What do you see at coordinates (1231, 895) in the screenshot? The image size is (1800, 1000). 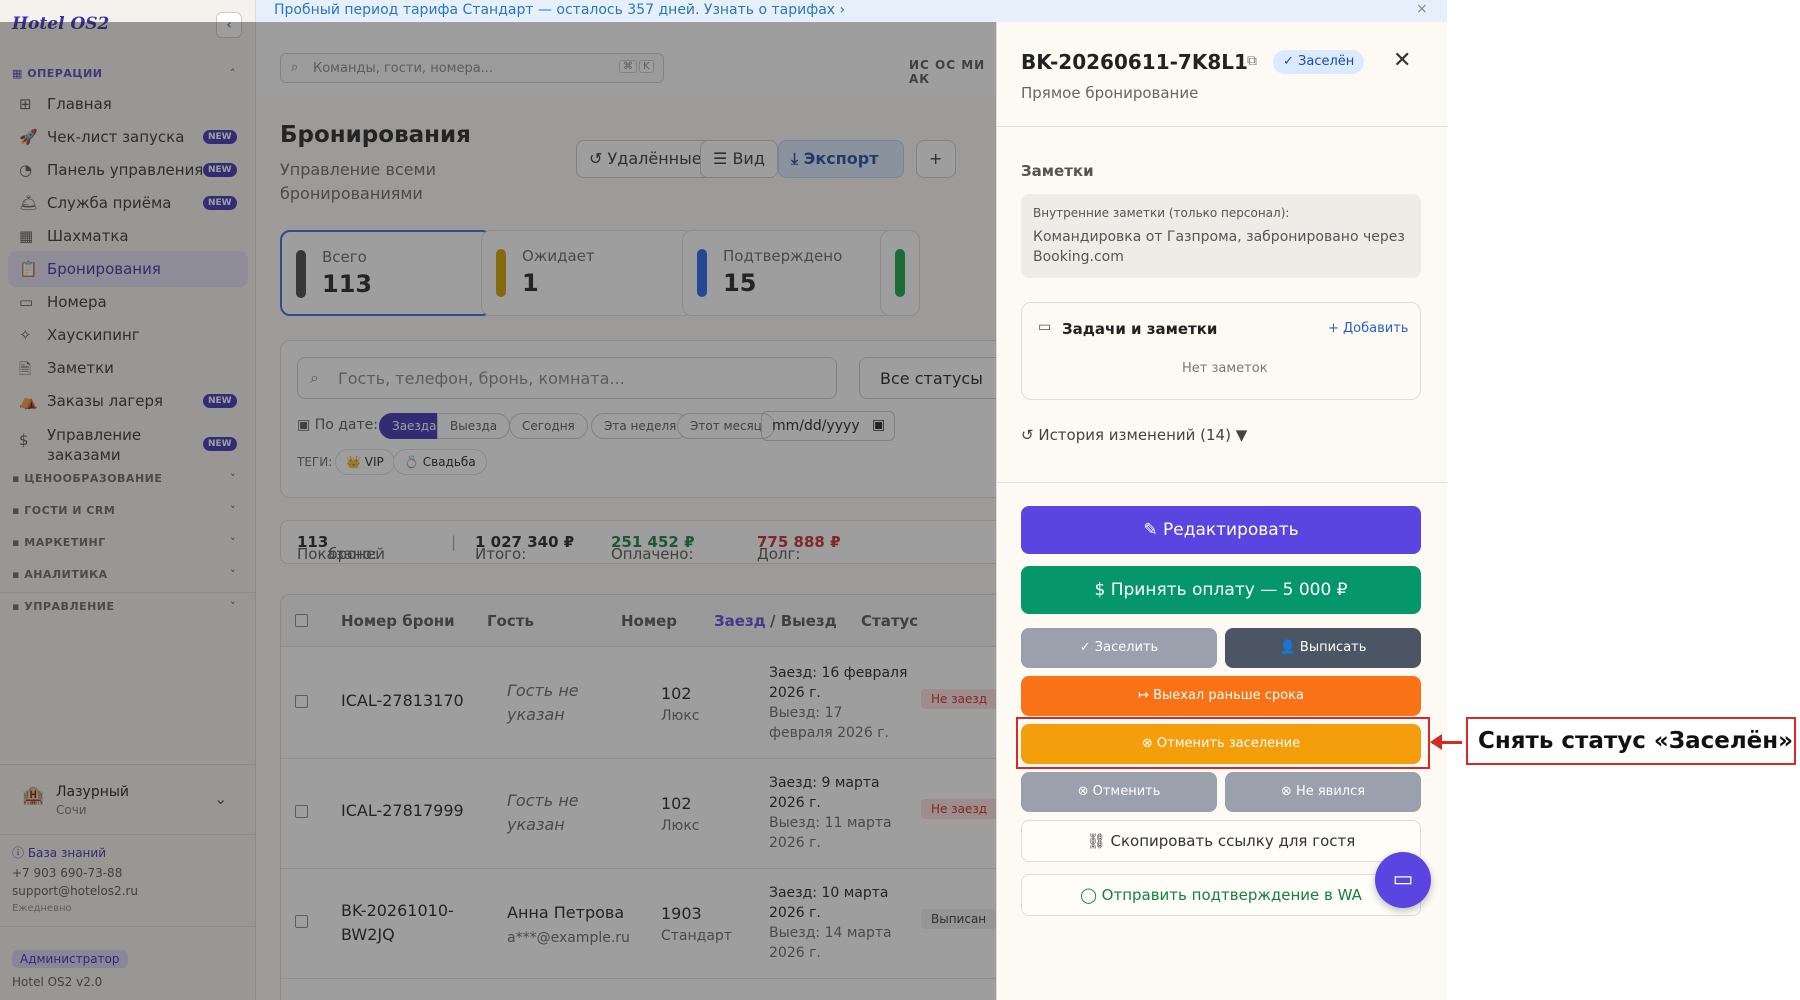 I see `wa-label: Отправить подтверждение в WA` at bounding box center [1231, 895].